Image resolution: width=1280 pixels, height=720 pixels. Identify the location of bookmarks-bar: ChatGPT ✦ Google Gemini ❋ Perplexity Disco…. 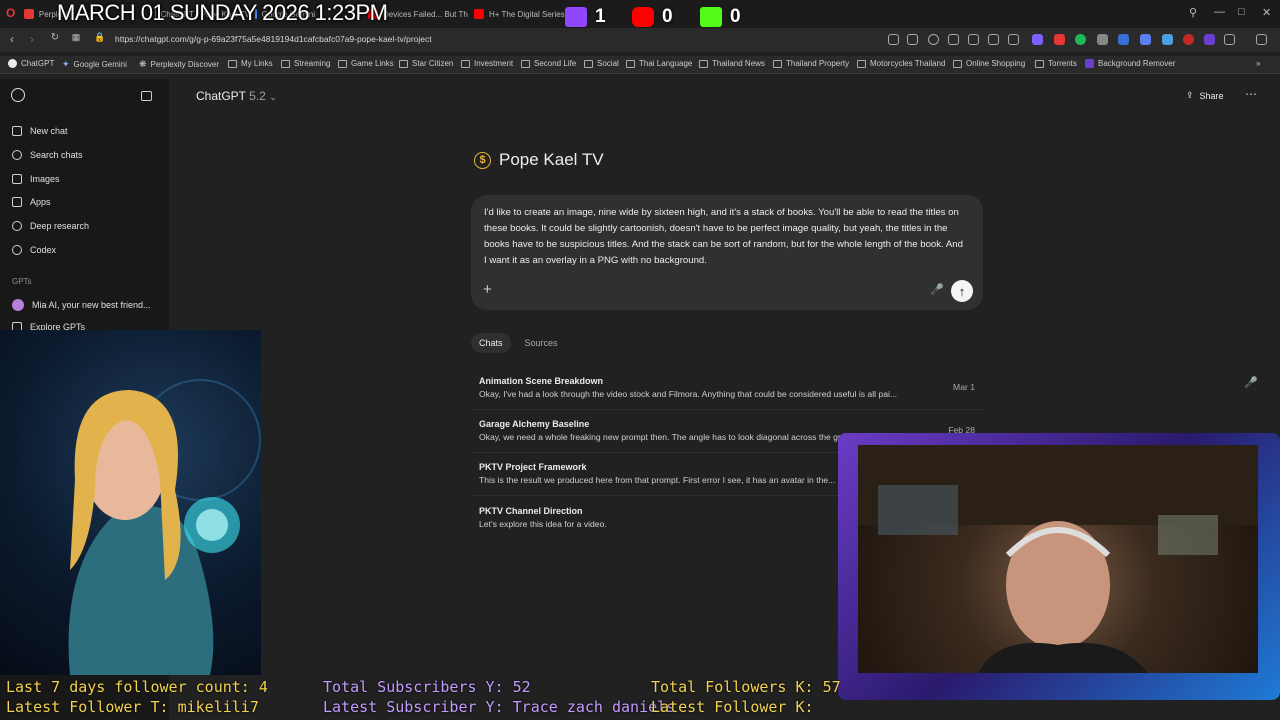
(640, 65).